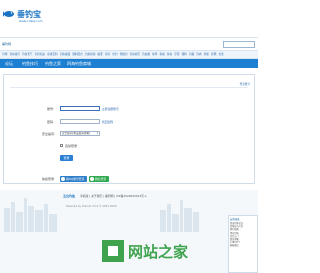  I want to click on subnav-item: 钓场, so click(4, 54).